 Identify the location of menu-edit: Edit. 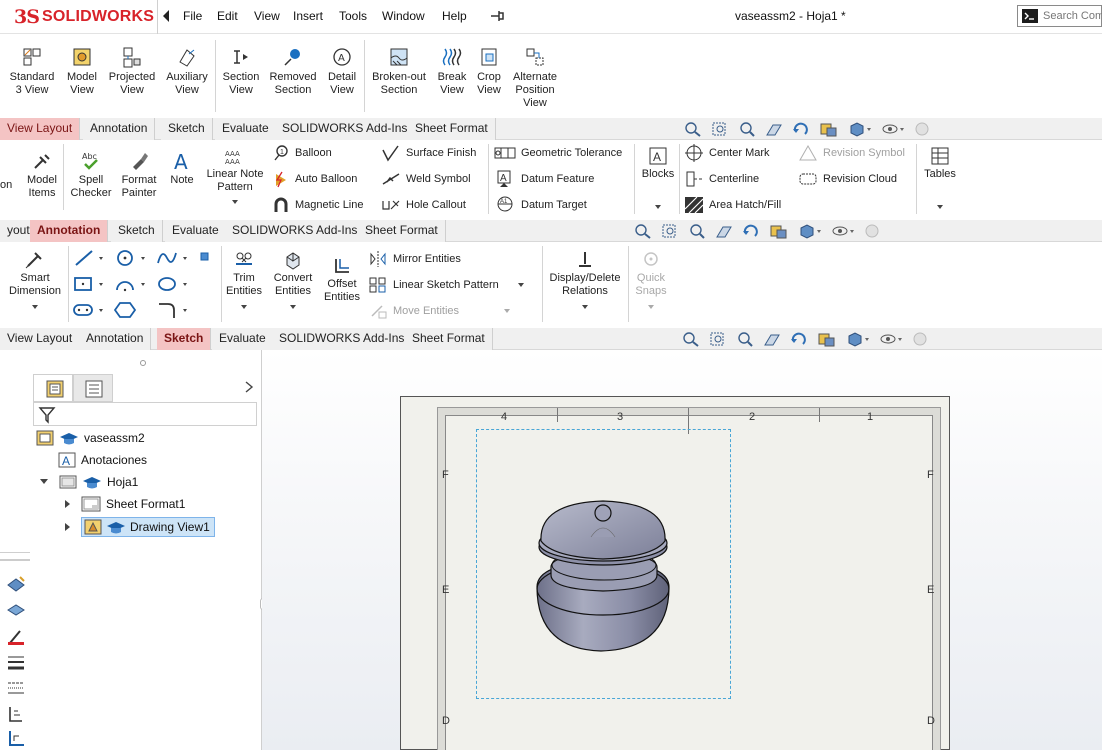
(227, 16).